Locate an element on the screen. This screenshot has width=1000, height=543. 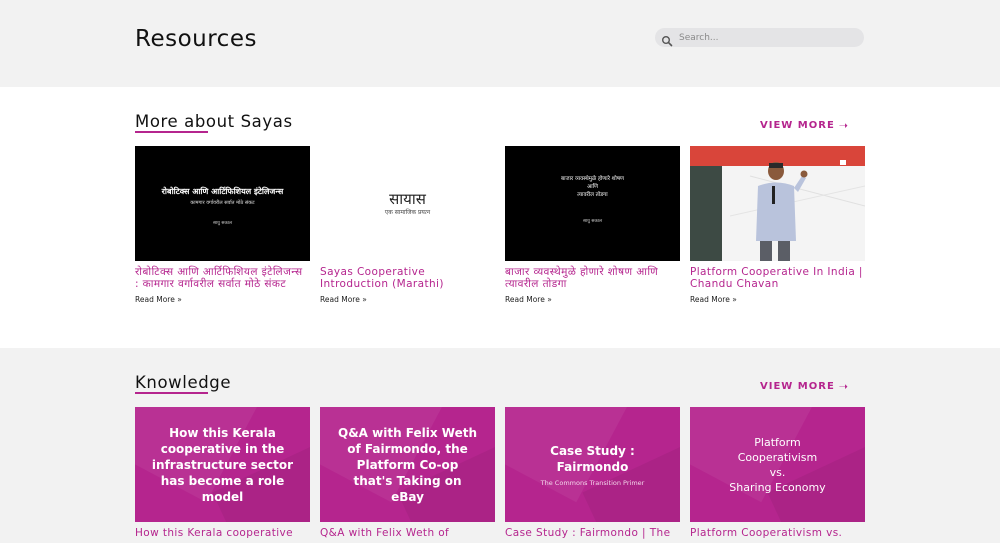
thumbnail-text: रोबोटिक्स आणि आर्टिफिशियल इंटेलिजन्स is located at coordinates (222, 191).